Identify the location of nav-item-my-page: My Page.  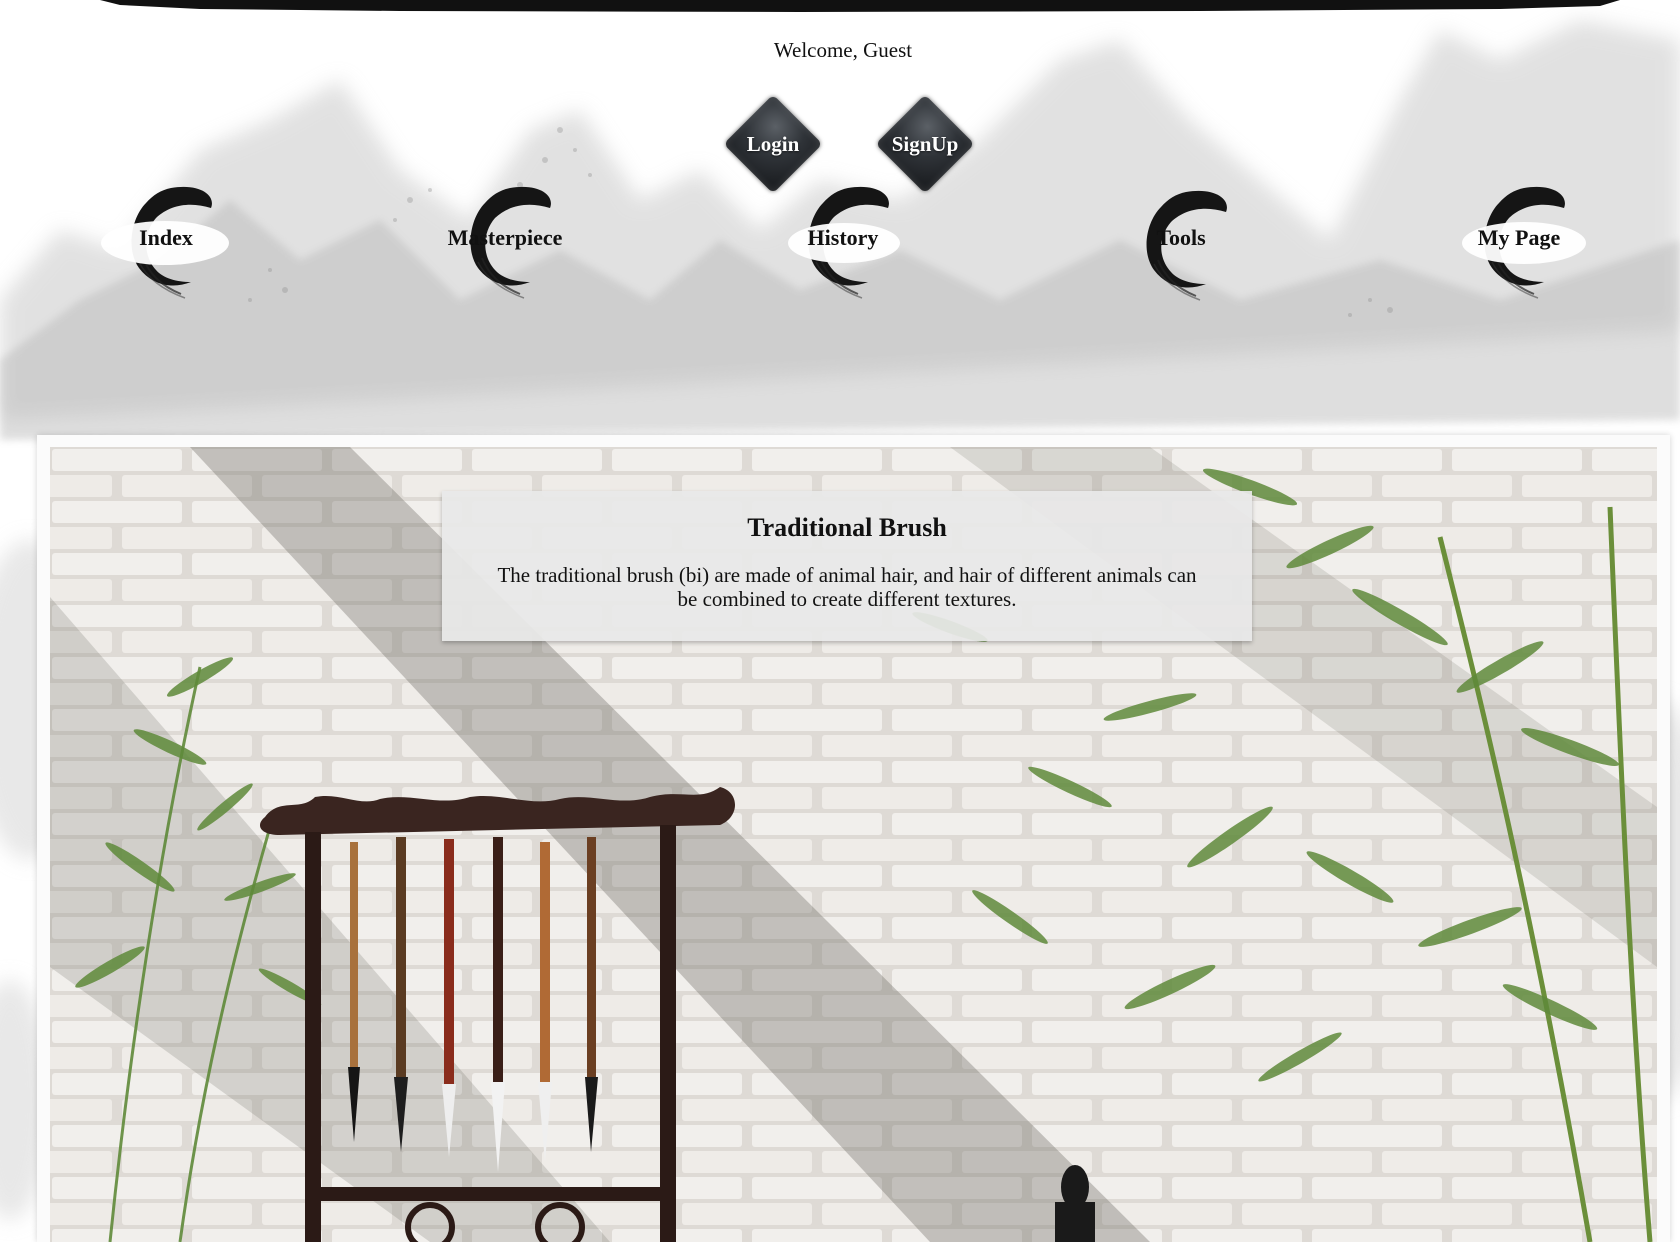
(1519, 245).